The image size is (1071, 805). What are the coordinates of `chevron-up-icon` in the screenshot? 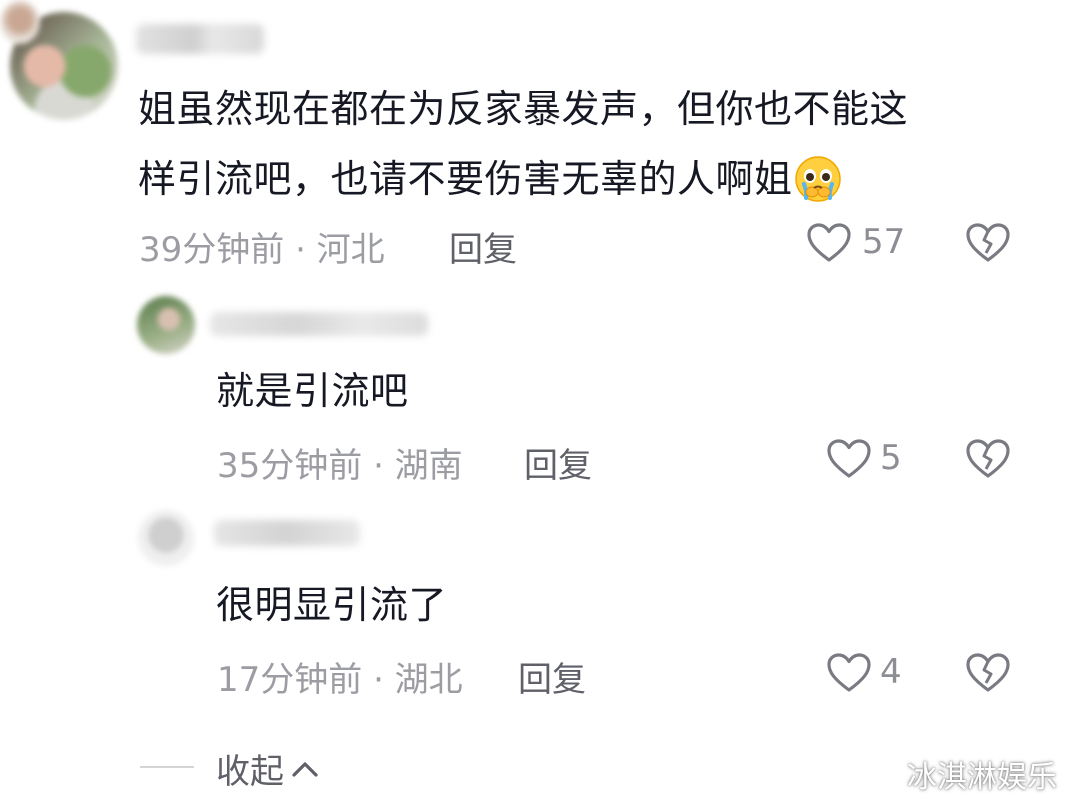 It's located at (305, 769).